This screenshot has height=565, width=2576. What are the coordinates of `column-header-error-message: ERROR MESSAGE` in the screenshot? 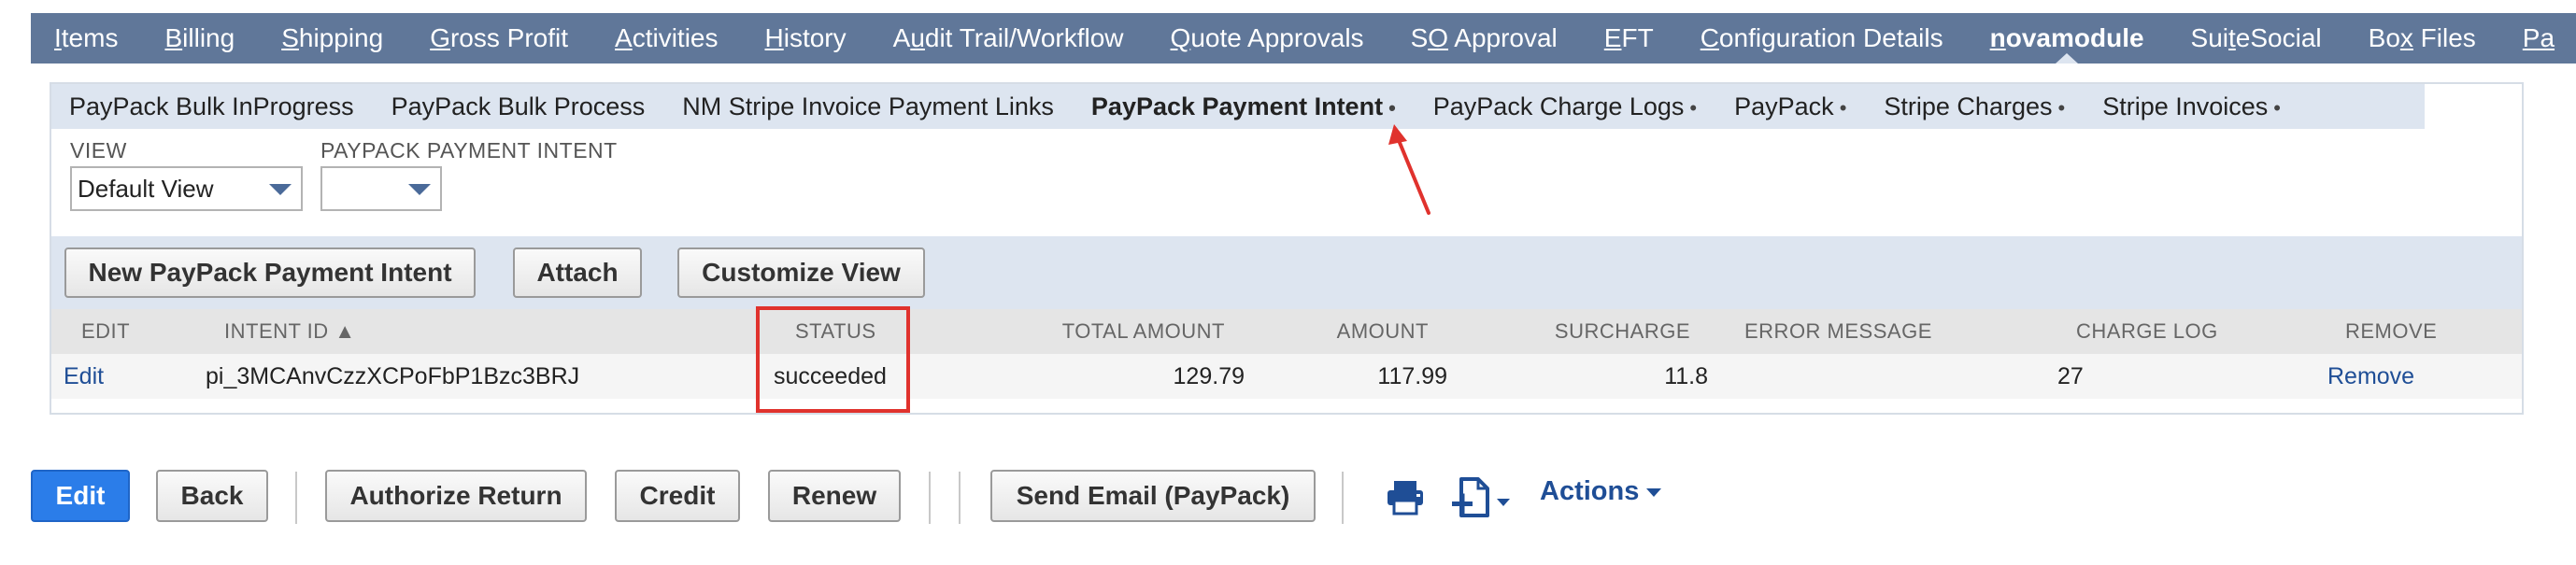 It's located at (1838, 332).